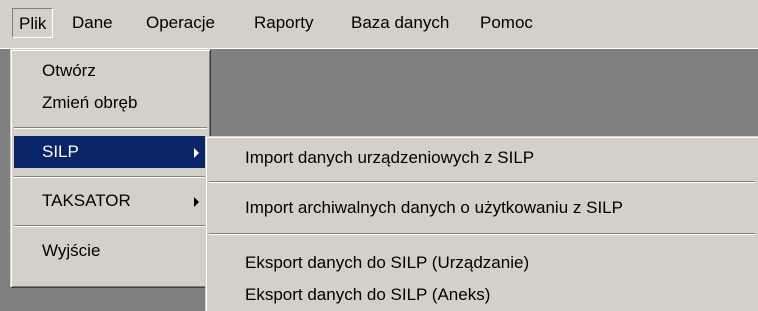 Image resolution: width=758 pixels, height=311 pixels. What do you see at coordinates (506, 23) in the screenshot?
I see `menu-pomoc: Pomoc` at bounding box center [506, 23].